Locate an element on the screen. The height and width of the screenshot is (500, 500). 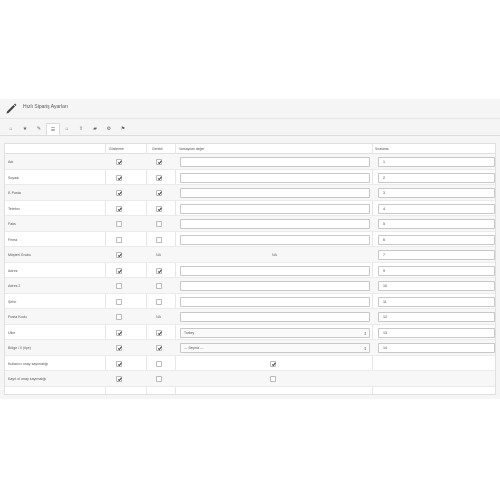
toolbar-tag-button: ⚑ is located at coordinates (123, 129).